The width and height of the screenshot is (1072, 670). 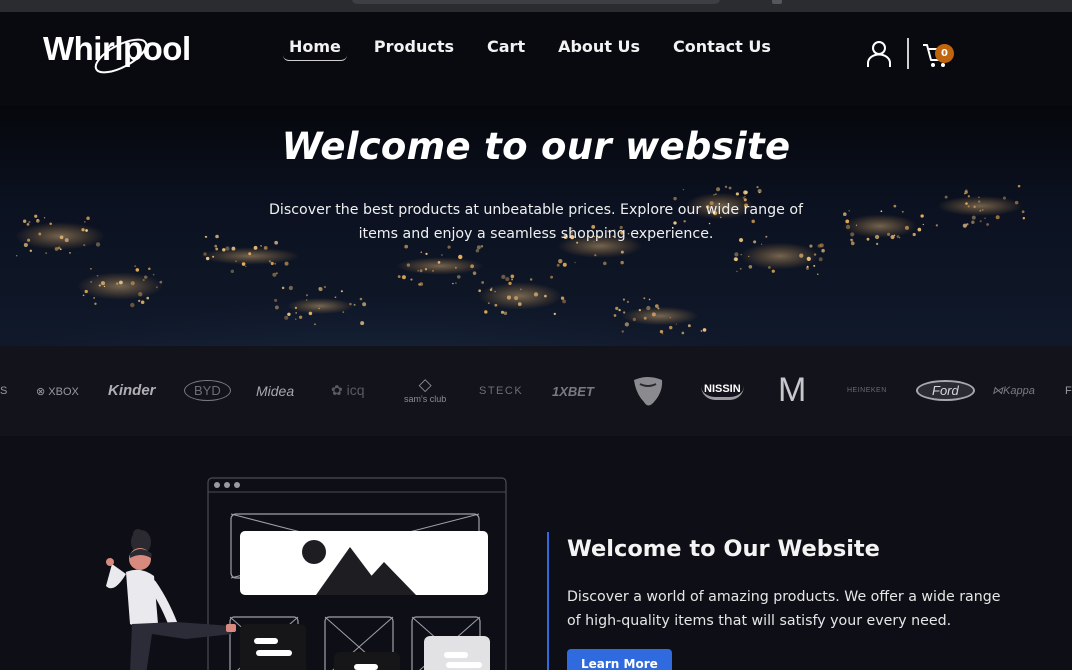 I want to click on user-account-button, so click(x=879, y=54).